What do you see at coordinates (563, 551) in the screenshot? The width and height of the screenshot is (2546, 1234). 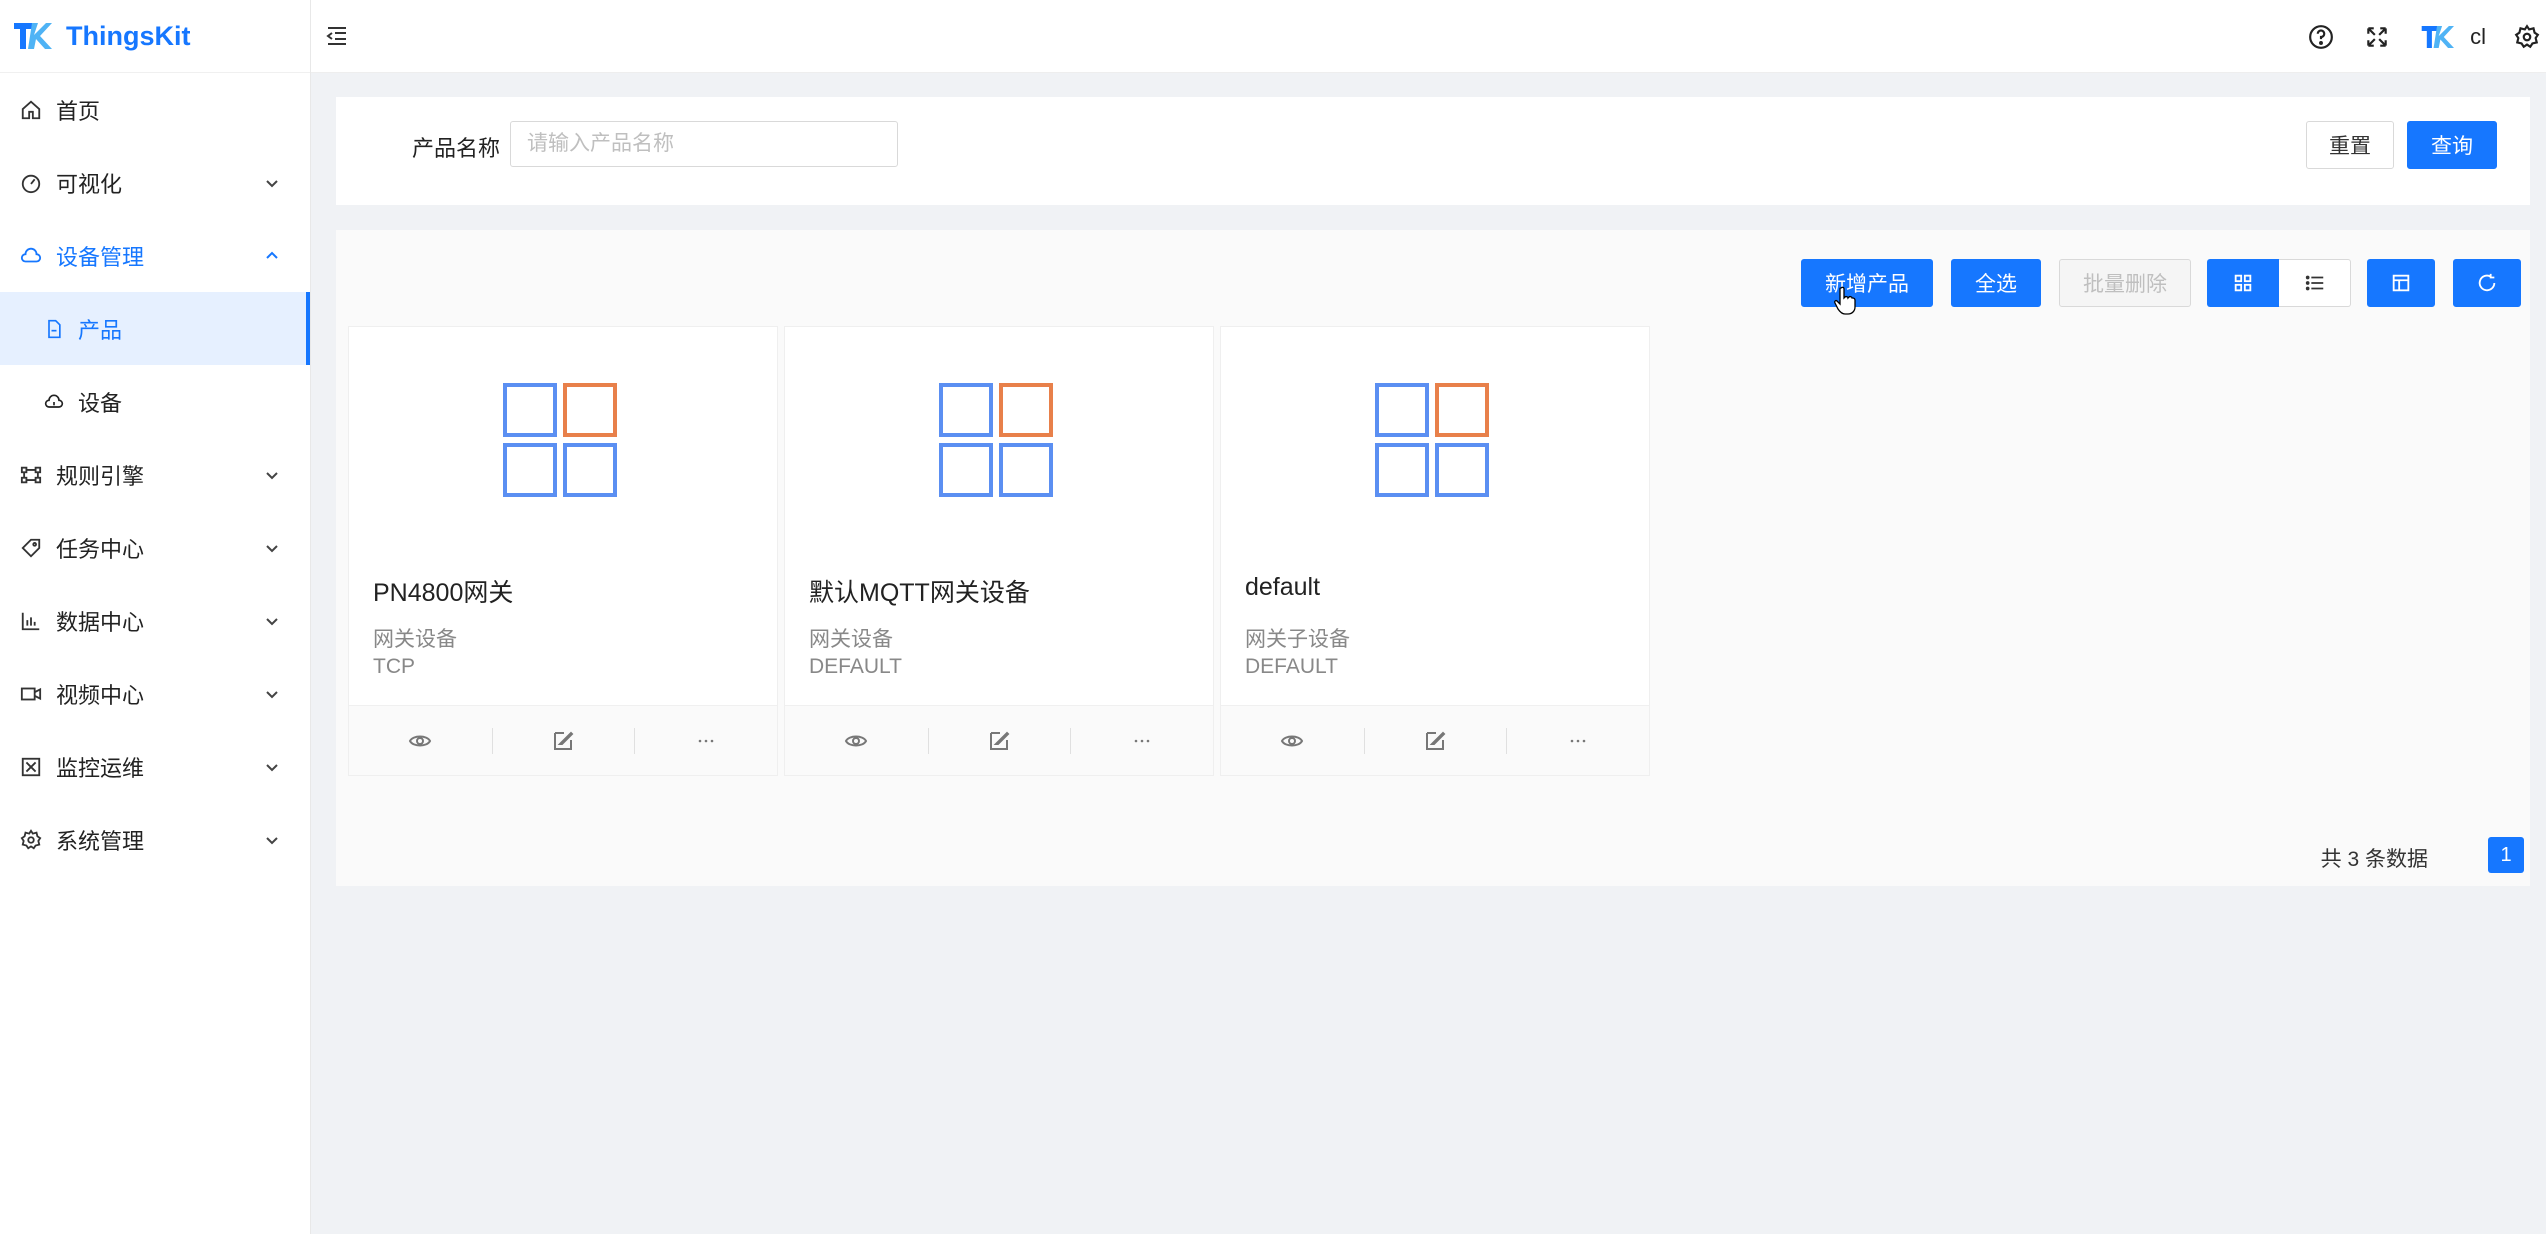 I see `product-card: PN4800网关 网关设备 TCP` at bounding box center [563, 551].